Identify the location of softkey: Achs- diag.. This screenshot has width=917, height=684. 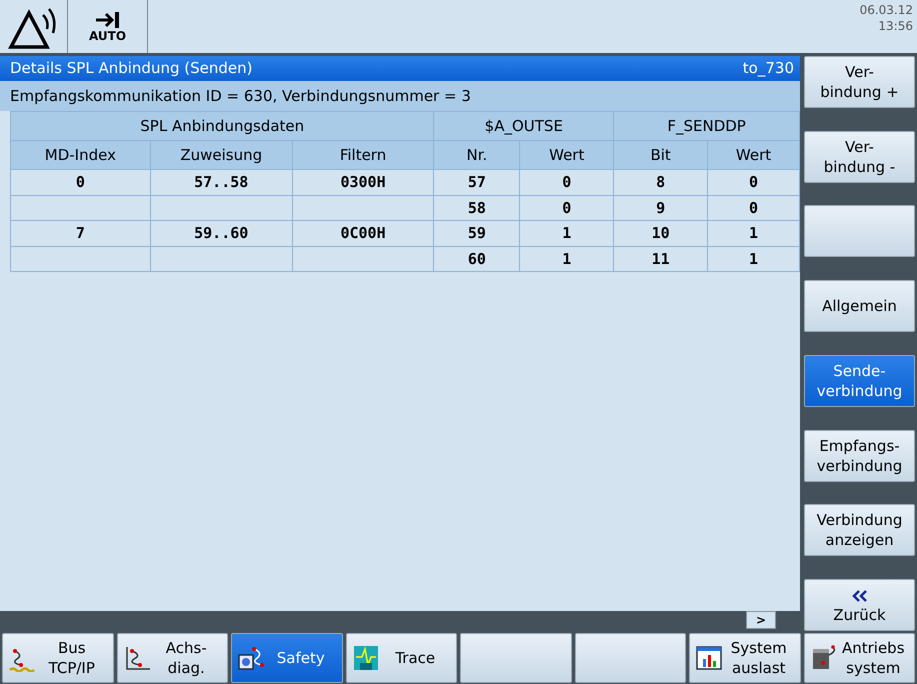
(172, 658).